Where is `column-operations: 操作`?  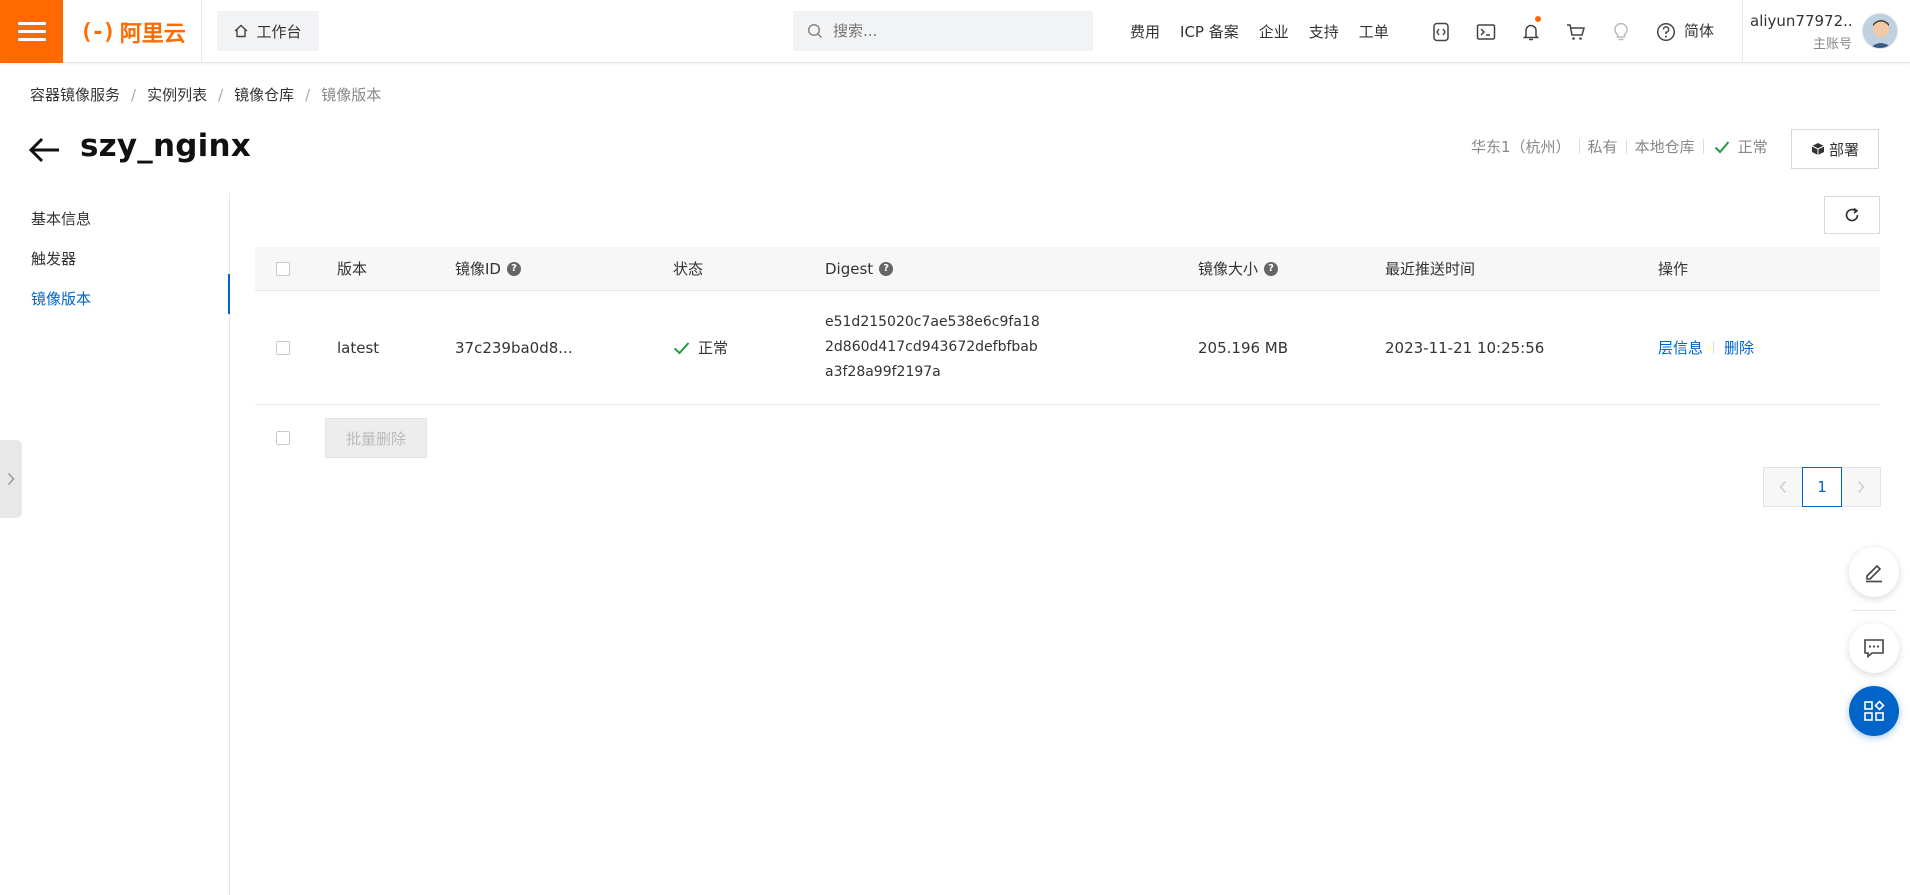
column-operations: 操作 is located at coordinates (1673, 269).